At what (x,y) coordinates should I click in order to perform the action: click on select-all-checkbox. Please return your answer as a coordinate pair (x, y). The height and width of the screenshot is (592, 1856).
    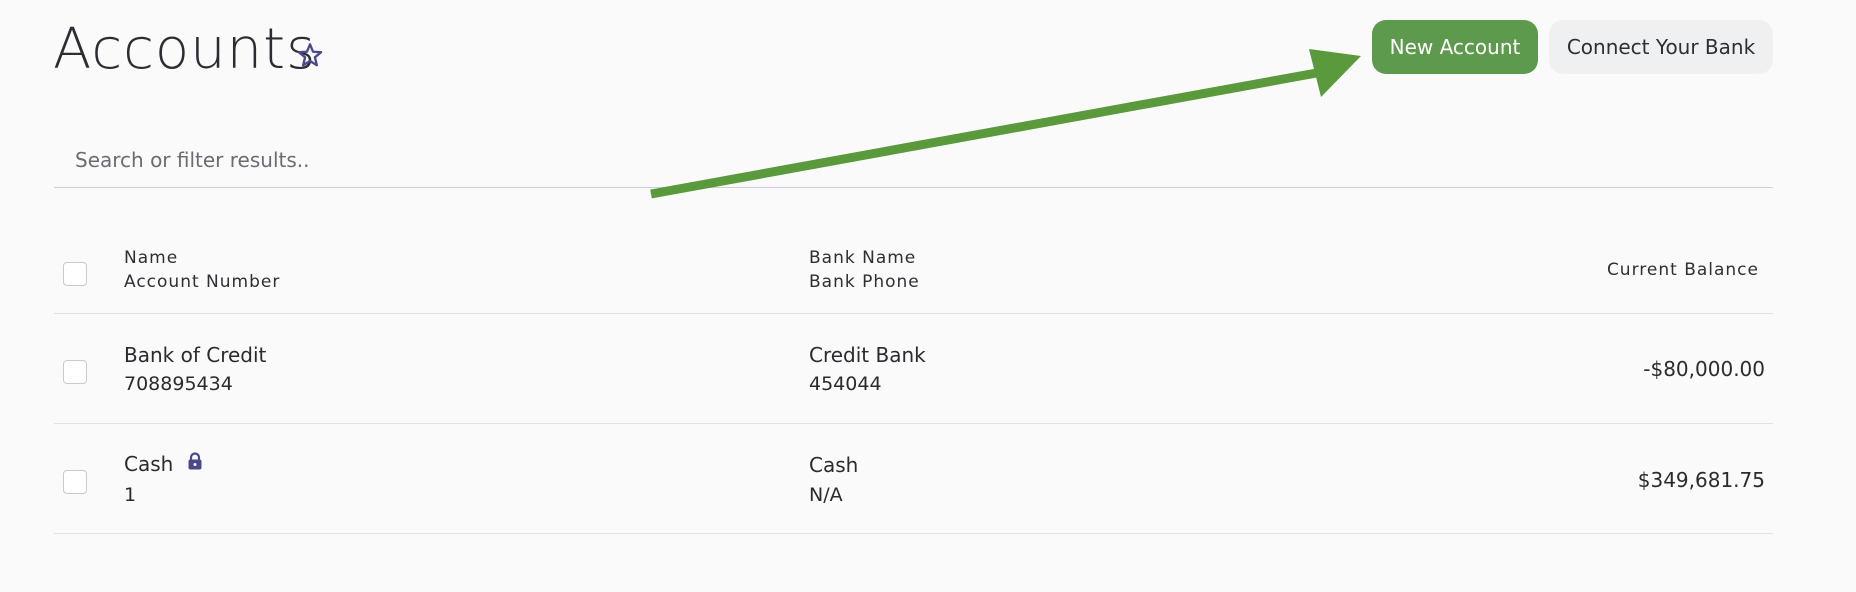
    Looking at the image, I should click on (75, 274).